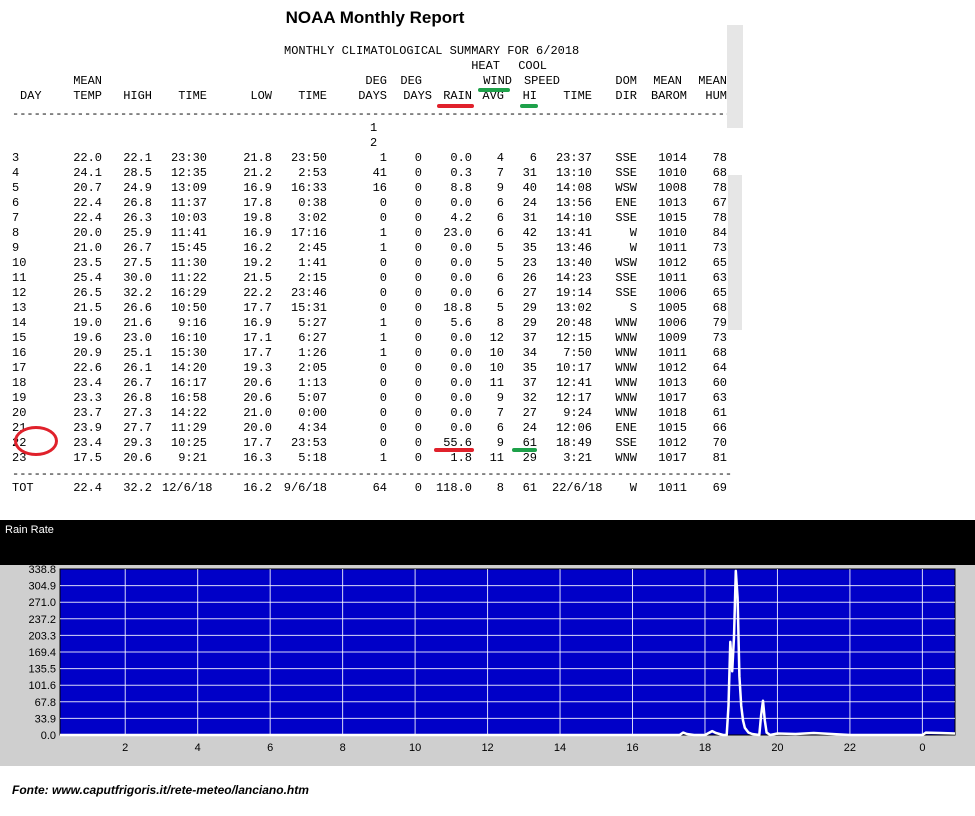 The image size is (975, 816). I want to click on cell-mean-barom: 1006, so click(672, 323).